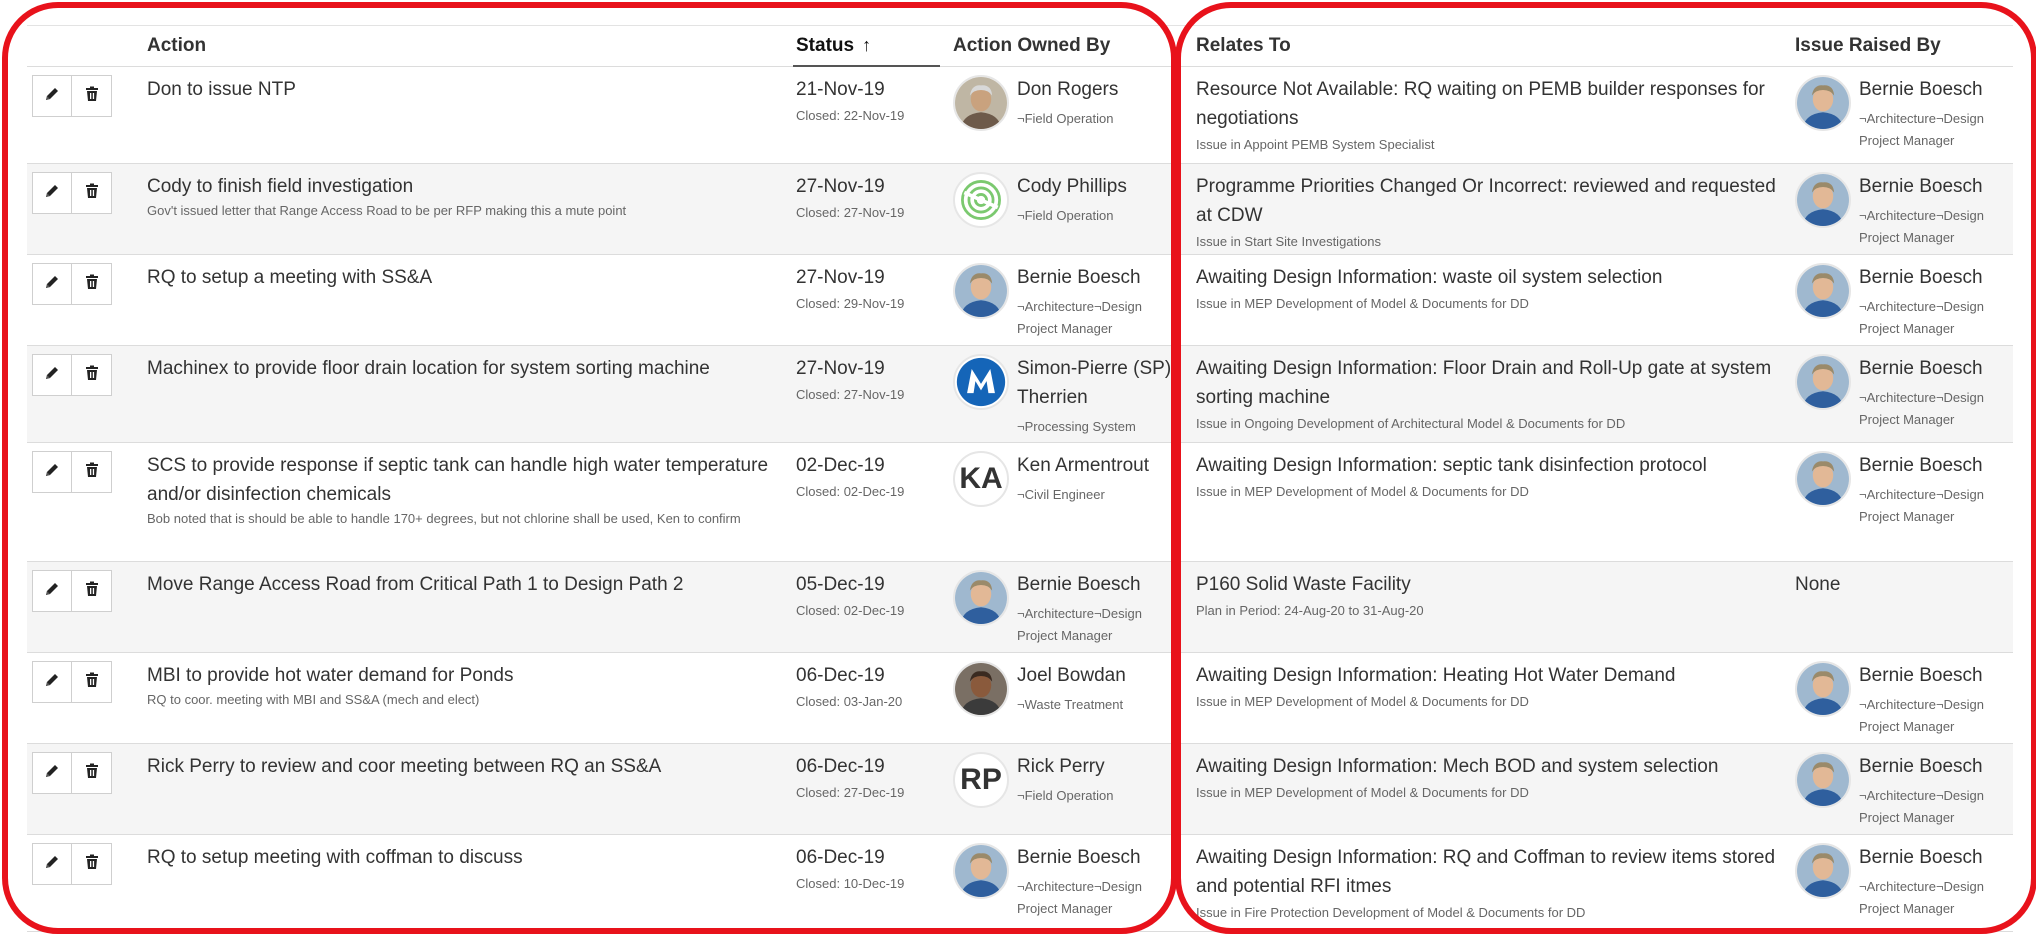 The image size is (2036, 936). I want to click on owner-dept: ¬Civil Engineer, so click(1061, 494).